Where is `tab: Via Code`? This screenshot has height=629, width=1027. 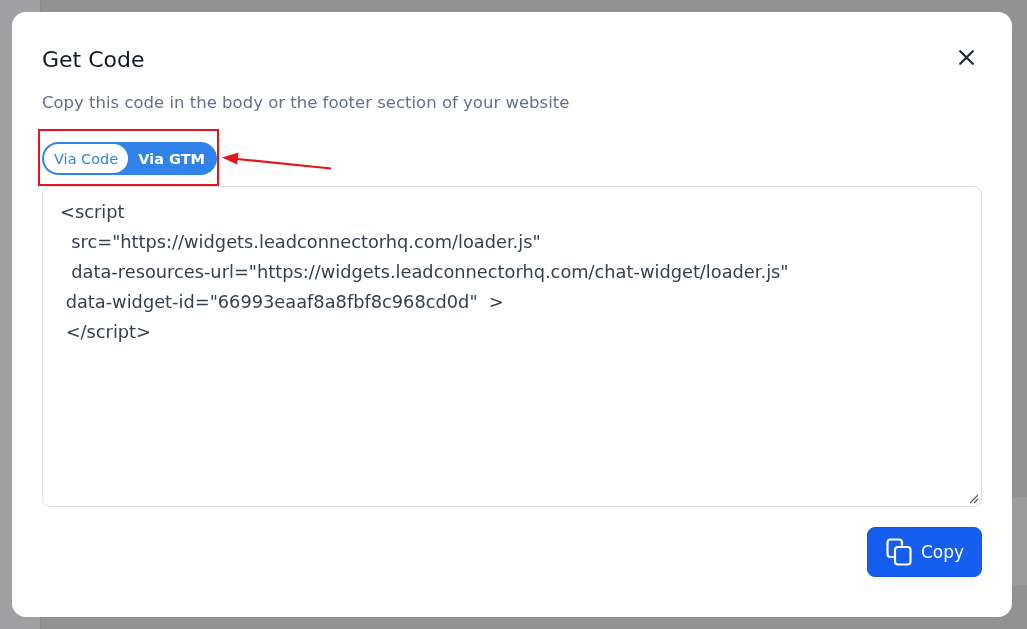 tab: Via Code is located at coordinates (86, 158).